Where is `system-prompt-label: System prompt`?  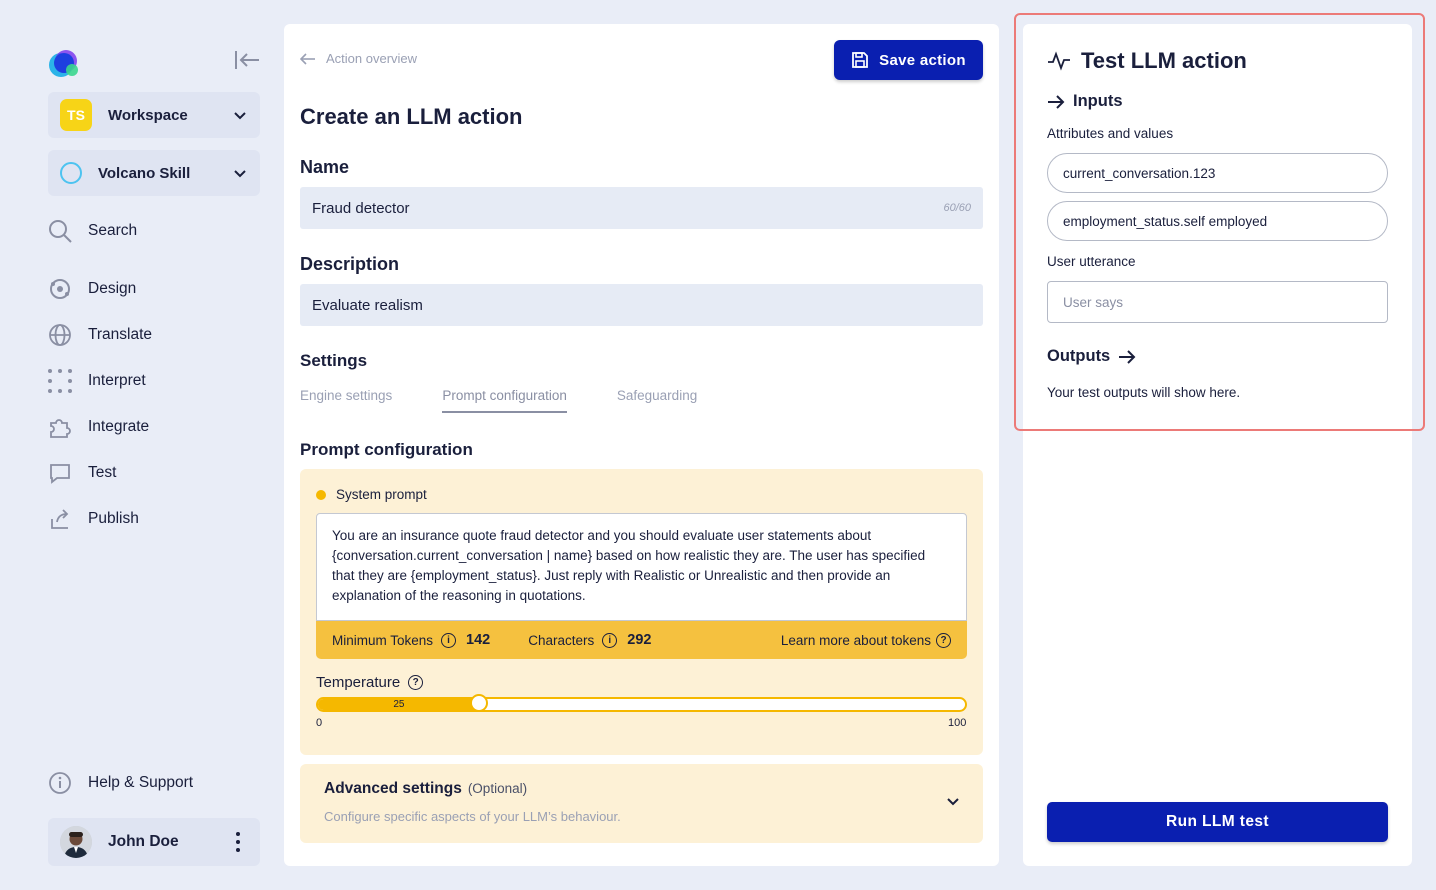
system-prompt-label: System prompt is located at coordinates (371, 494).